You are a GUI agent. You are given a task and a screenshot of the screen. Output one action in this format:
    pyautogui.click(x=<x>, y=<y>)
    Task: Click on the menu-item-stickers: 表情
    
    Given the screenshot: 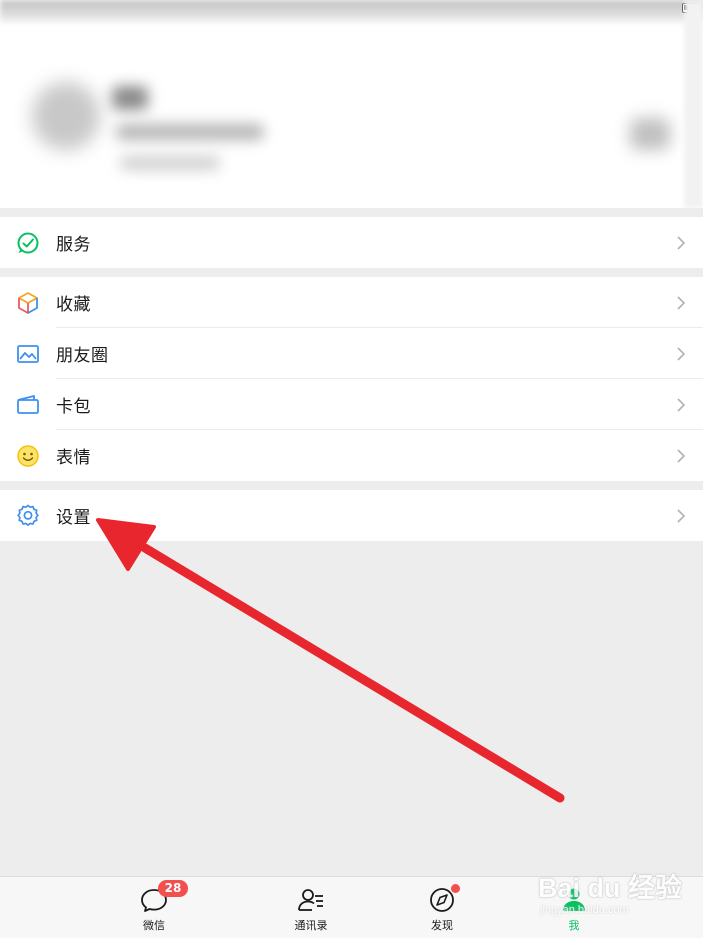 What is the action you would take?
    pyautogui.click(x=351, y=455)
    